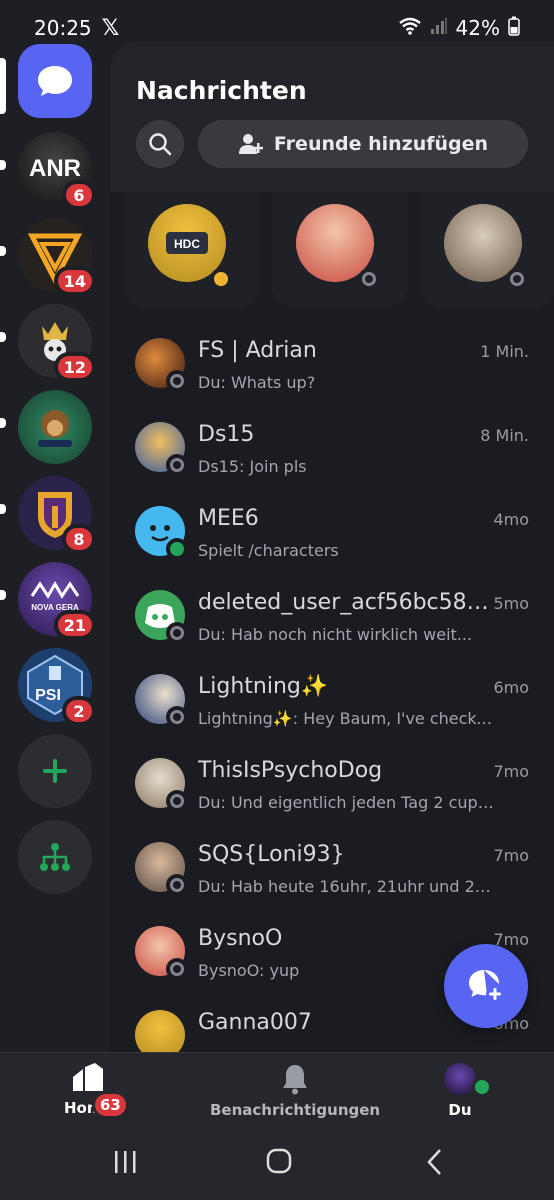  I want to click on dm-timestamp: 1 Min., so click(504, 351).